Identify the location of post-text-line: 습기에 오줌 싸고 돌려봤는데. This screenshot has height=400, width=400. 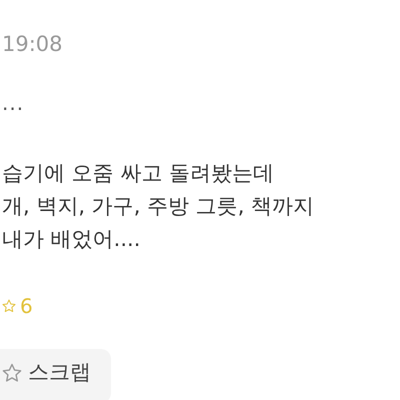
(139, 173).